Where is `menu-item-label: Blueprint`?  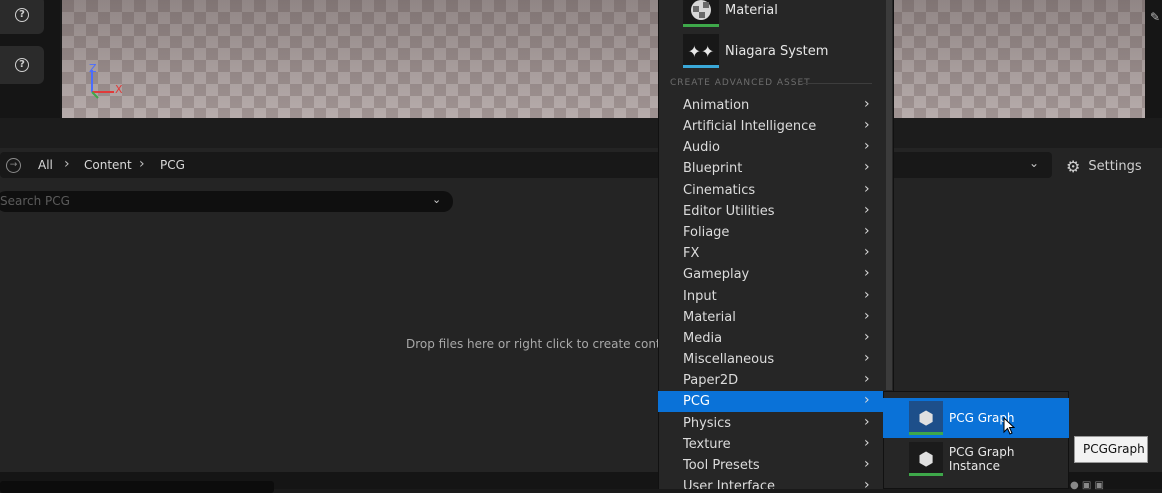 menu-item-label: Blueprint is located at coordinates (713, 168).